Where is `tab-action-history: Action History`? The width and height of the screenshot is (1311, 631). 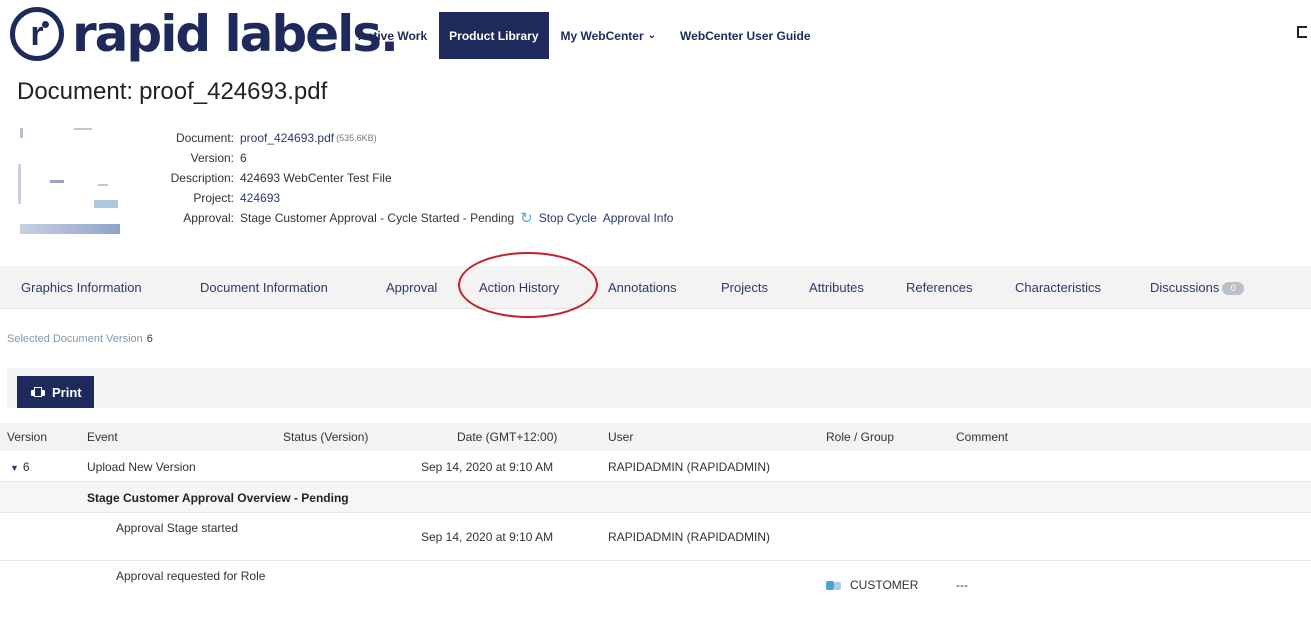 tab-action-history: Action History is located at coordinates (519, 287).